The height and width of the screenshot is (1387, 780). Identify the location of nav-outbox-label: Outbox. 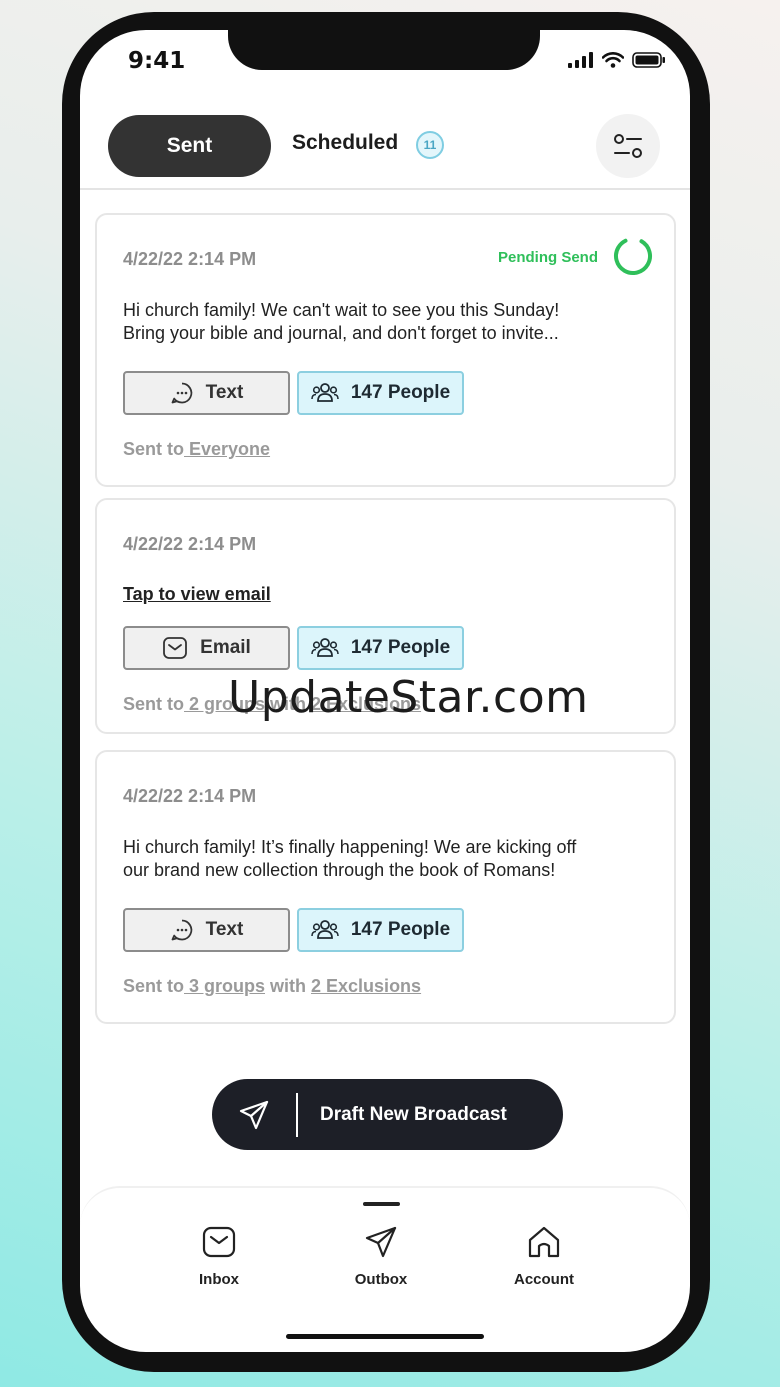
(381, 1279).